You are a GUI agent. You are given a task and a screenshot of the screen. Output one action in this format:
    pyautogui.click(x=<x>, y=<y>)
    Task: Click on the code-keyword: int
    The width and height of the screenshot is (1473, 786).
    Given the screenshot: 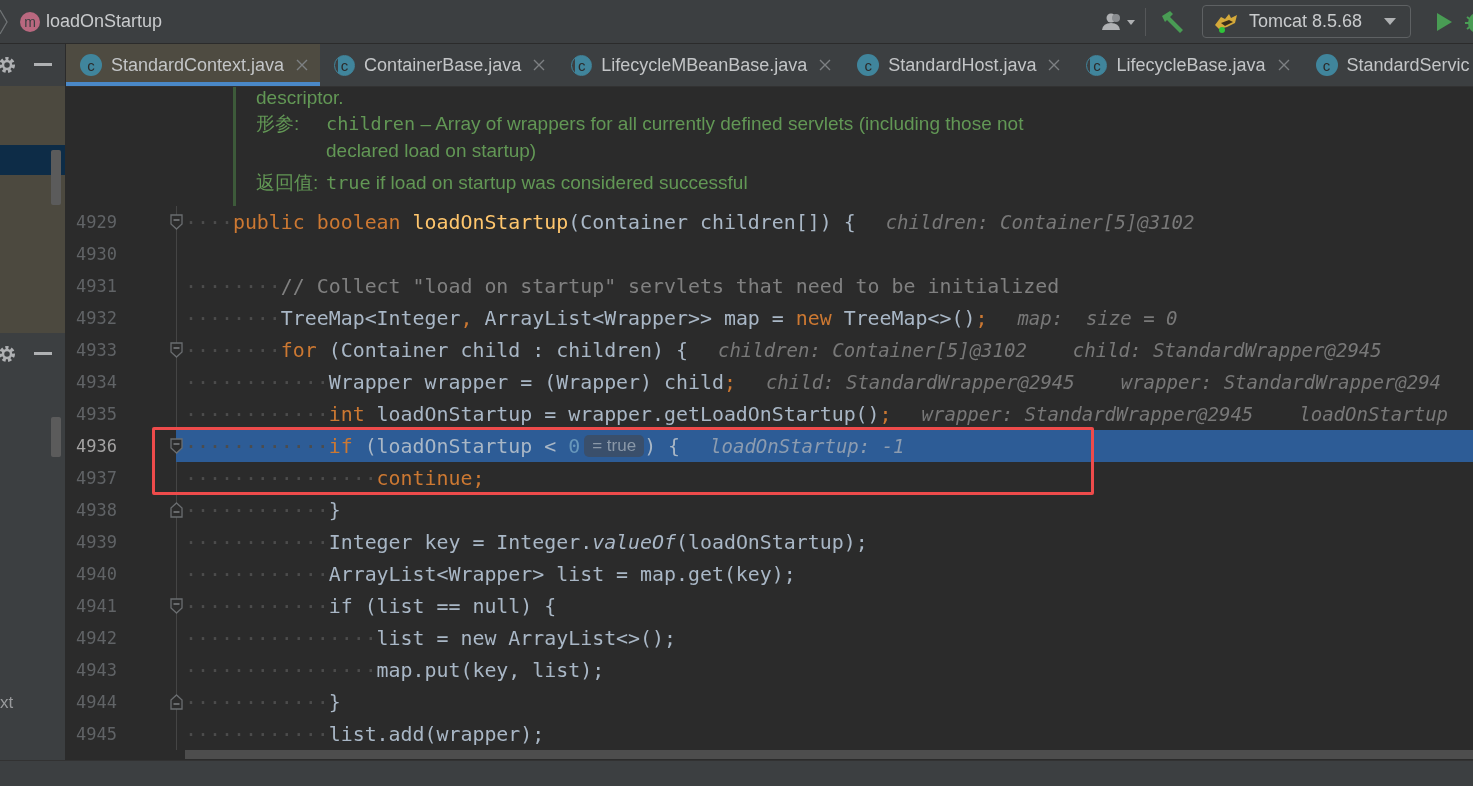 What is the action you would take?
    pyautogui.click(x=347, y=414)
    